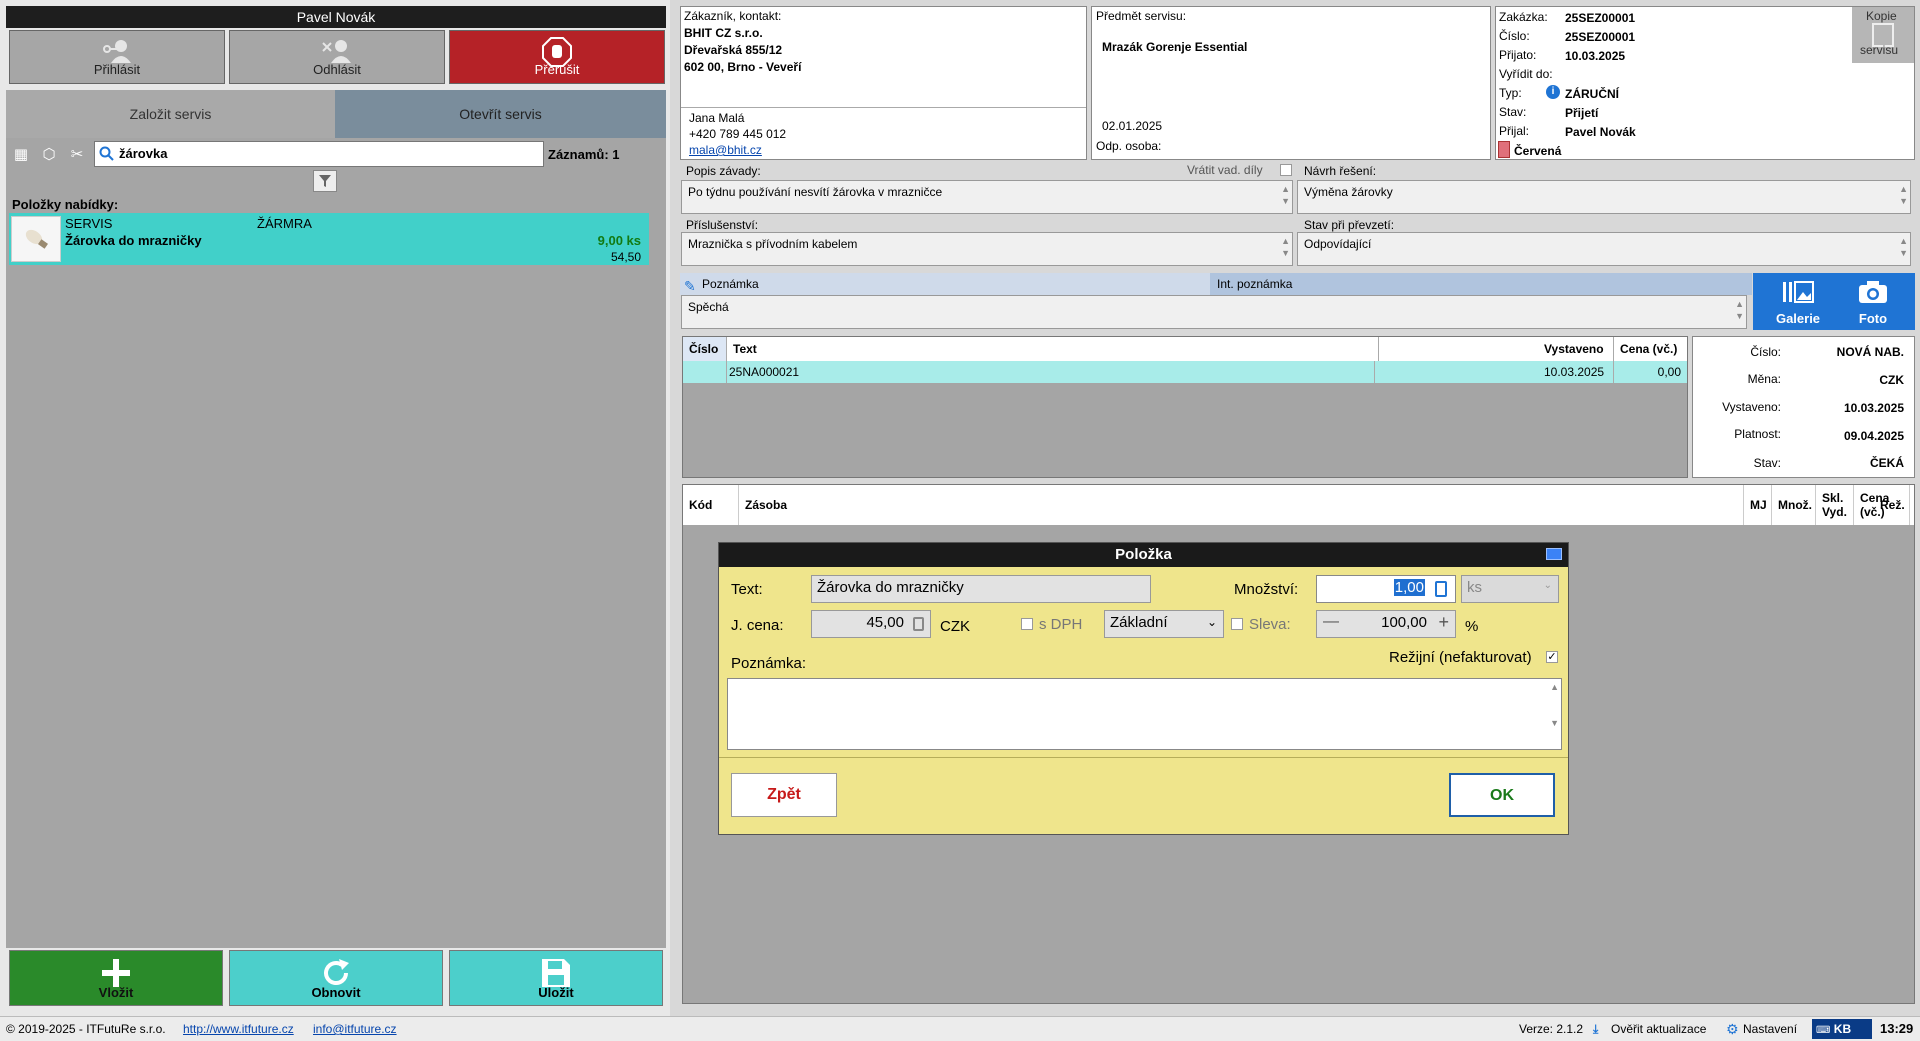 The image size is (1920, 1041). What do you see at coordinates (1286, 170) in the screenshot?
I see `return-parts-checkbox` at bounding box center [1286, 170].